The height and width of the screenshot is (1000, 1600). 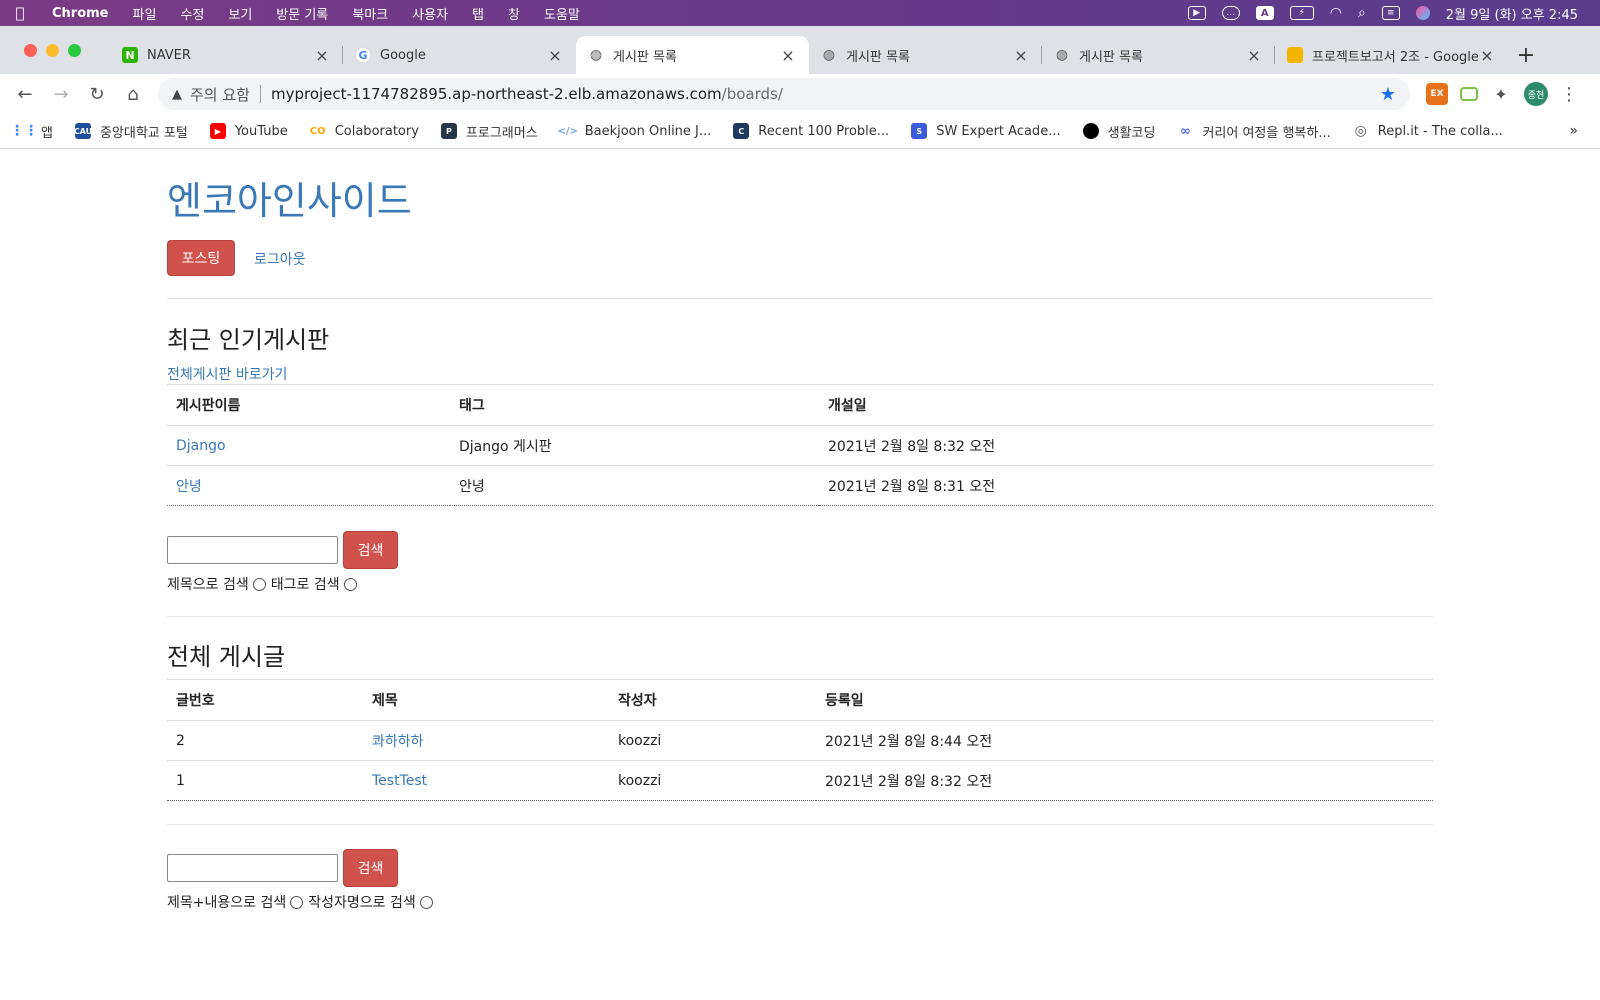 I want to click on radio-search-by-tag, so click(x=350, y=584).